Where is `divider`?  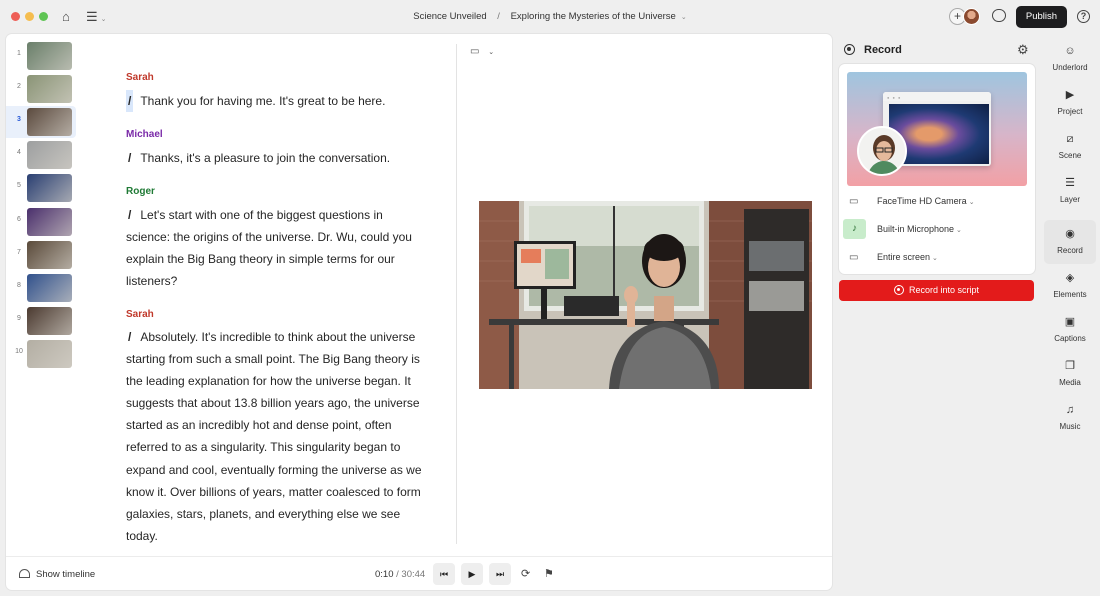
divider is located at coordinates (456, 294).